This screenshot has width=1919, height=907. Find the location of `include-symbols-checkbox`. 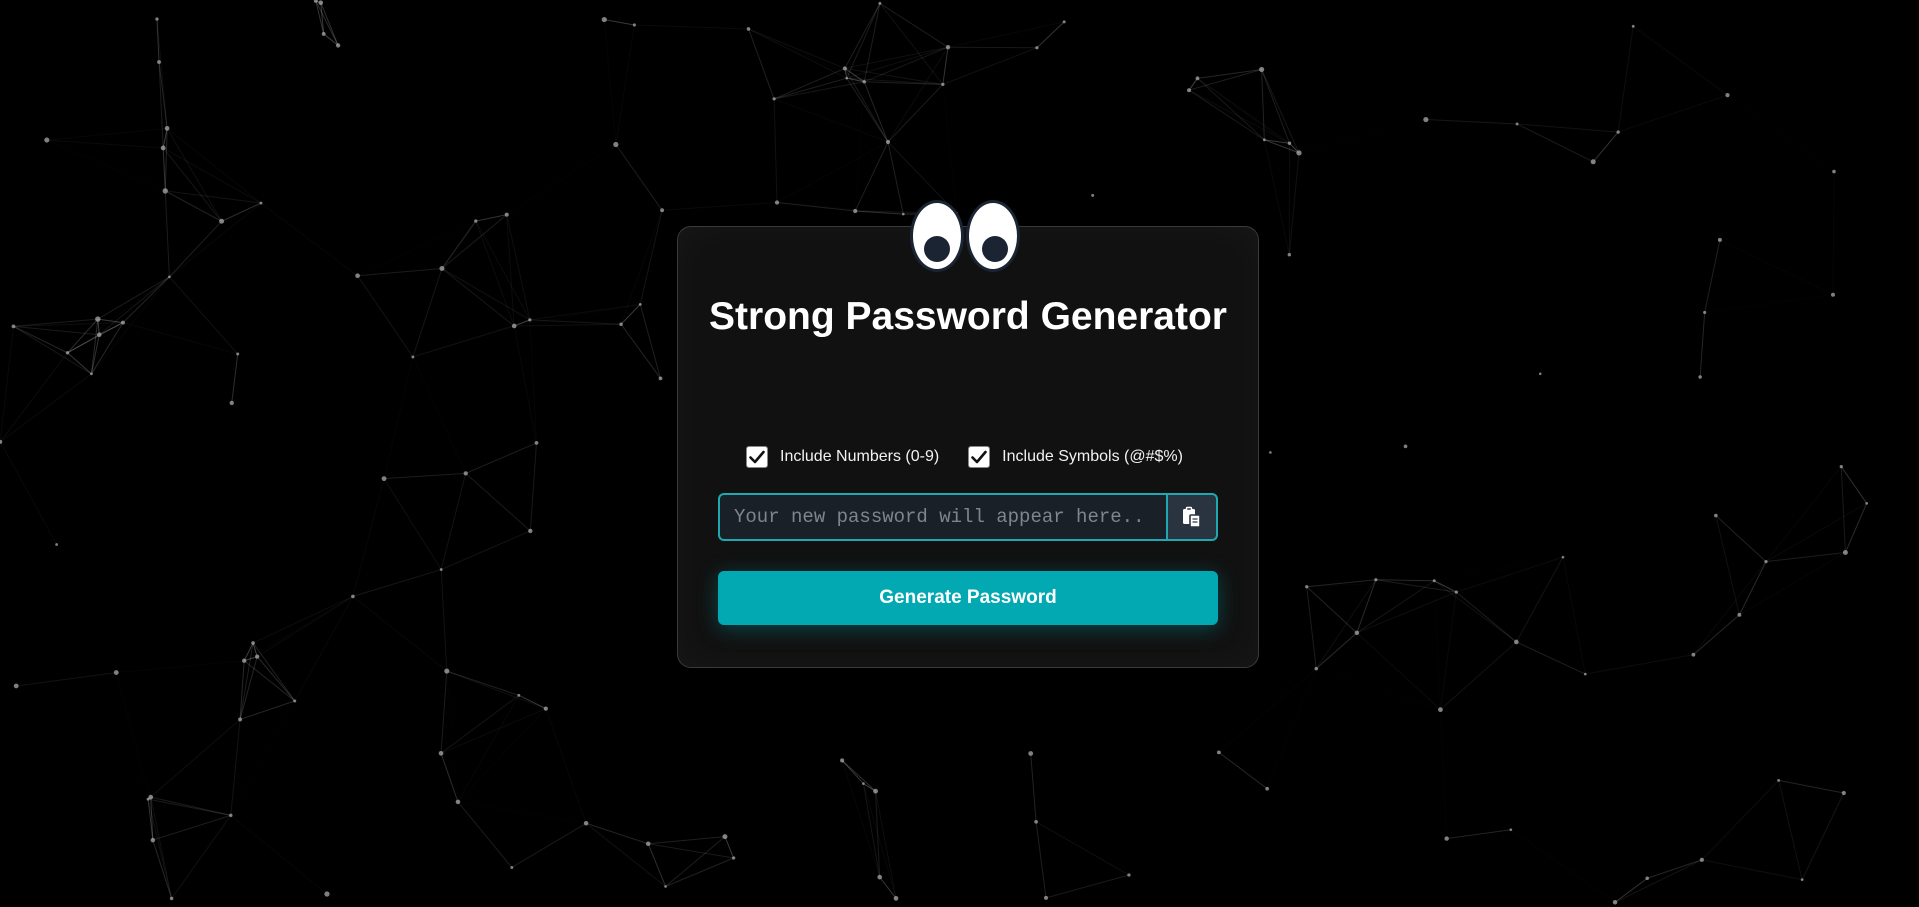

include-symbols-checkbox is located at coordinates (979, 457).